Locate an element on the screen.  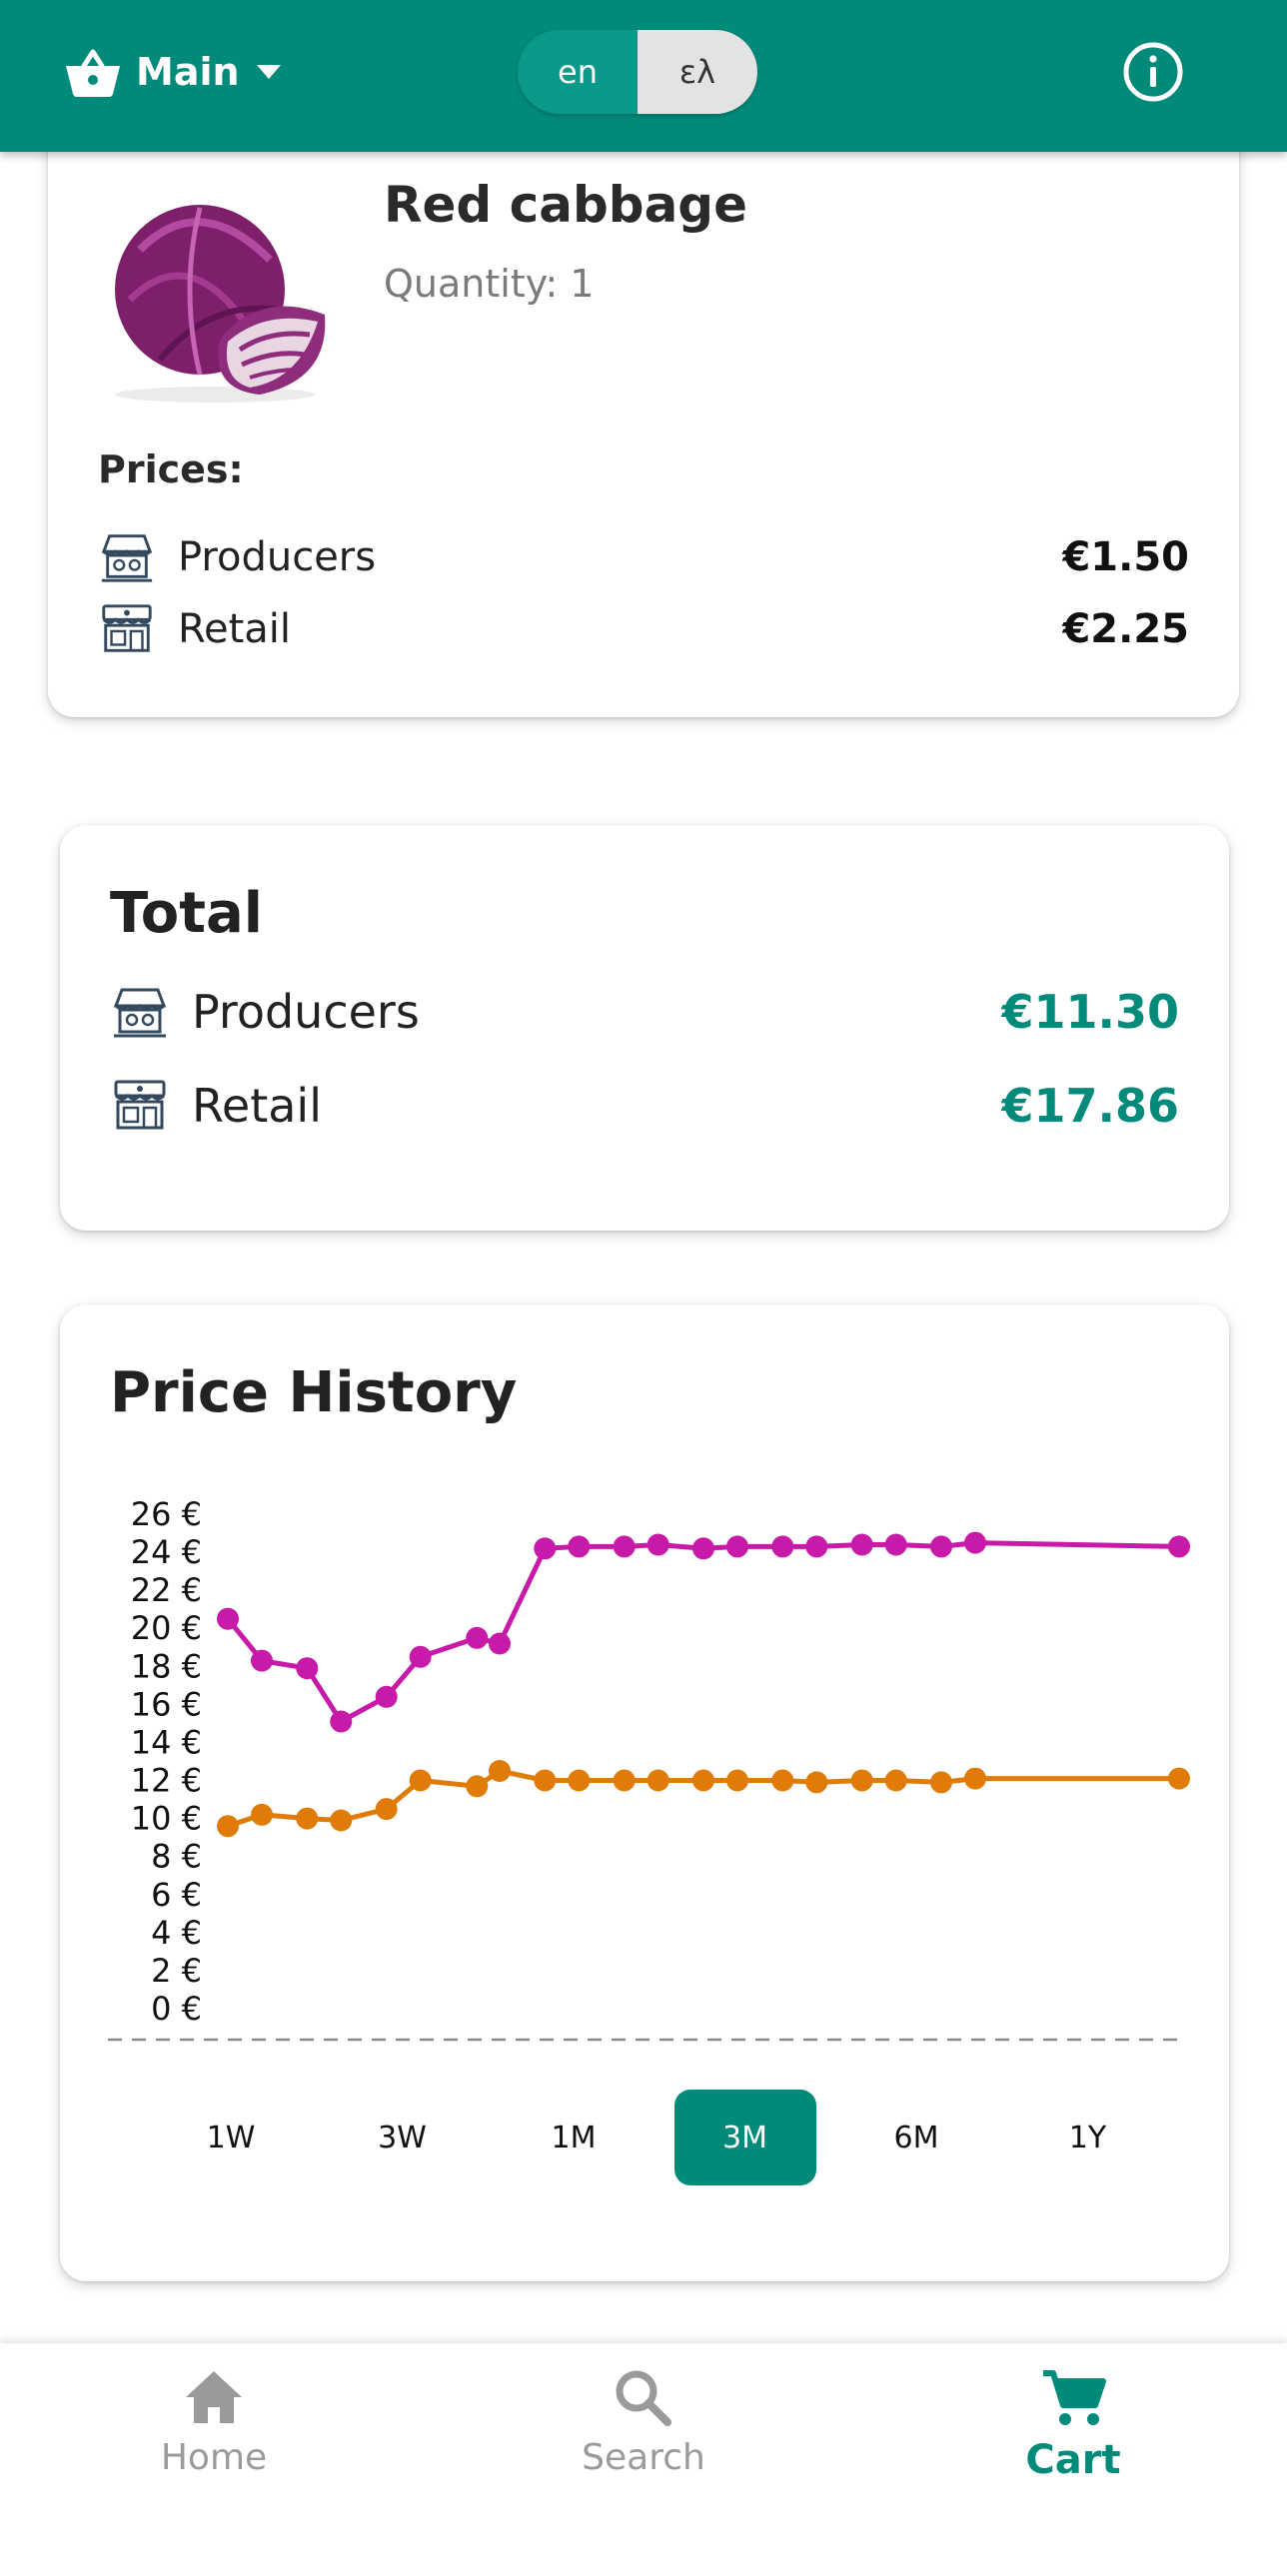
y-tick-label: 10 € is located at coordinates (166, 1819).